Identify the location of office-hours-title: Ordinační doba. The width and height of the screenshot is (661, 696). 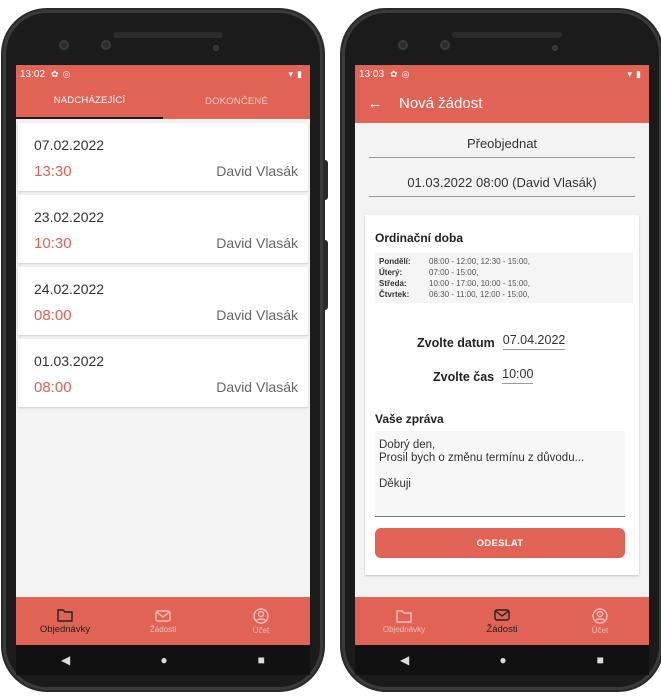
(419, 238).